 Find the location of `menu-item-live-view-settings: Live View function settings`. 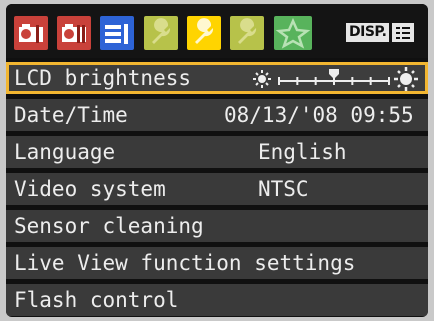

menu-item-live-view-settings: Live View function settings is located at coordinates (217, 263).